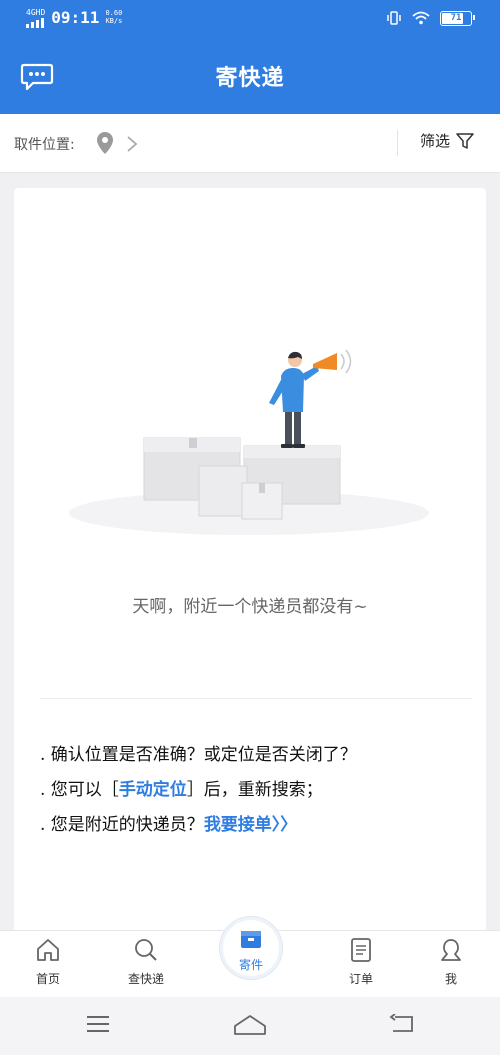 The image size is (500, 1055). What do you see at coordinates (250, 607) in the screenshot?
I see `empty-state-message: 天啊，附近一个快递员都没有~` at bounding box center [250, 607].